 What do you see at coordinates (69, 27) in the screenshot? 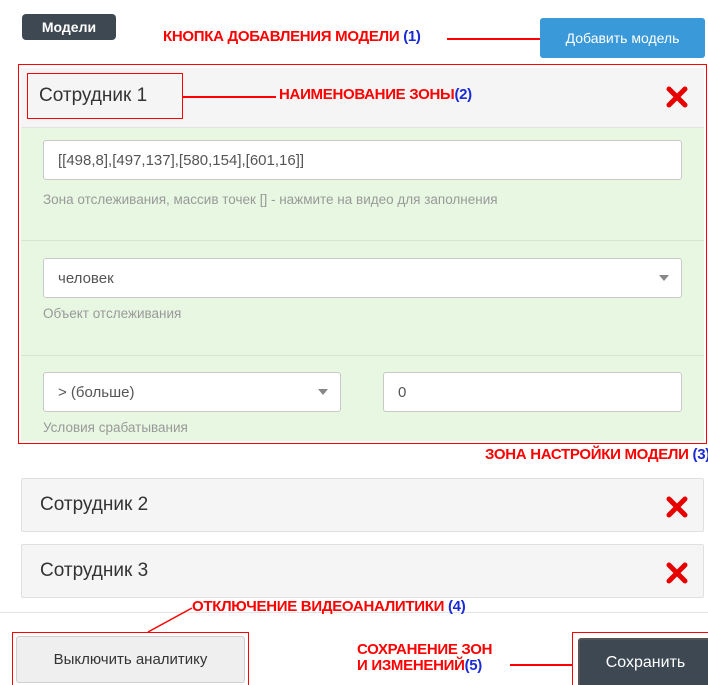
I see `models-title-badge: Модели` at bounding box center [69, 27].